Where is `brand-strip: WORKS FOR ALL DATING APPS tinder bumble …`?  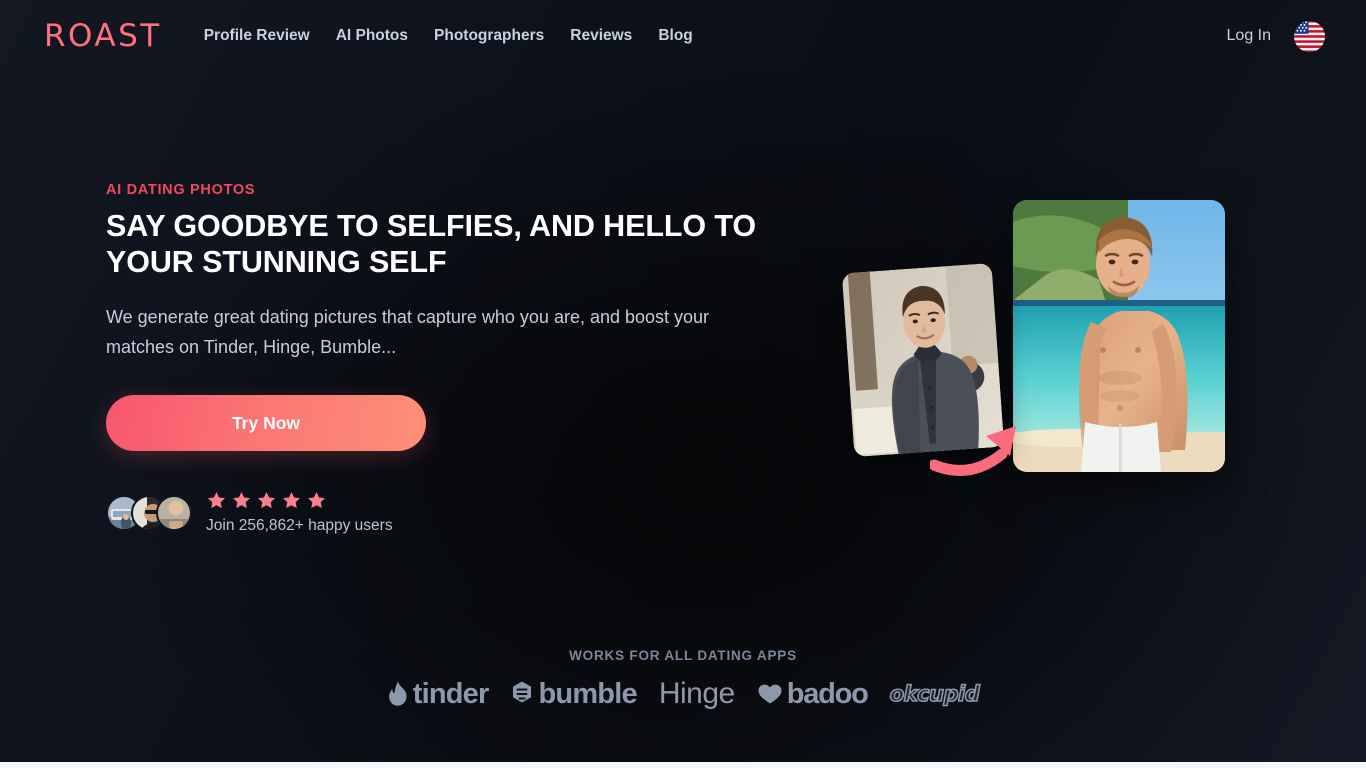
brand-strip: WORKS FOR ALL DATING APPS tinder bumble … is located at coordinates (683, 678).